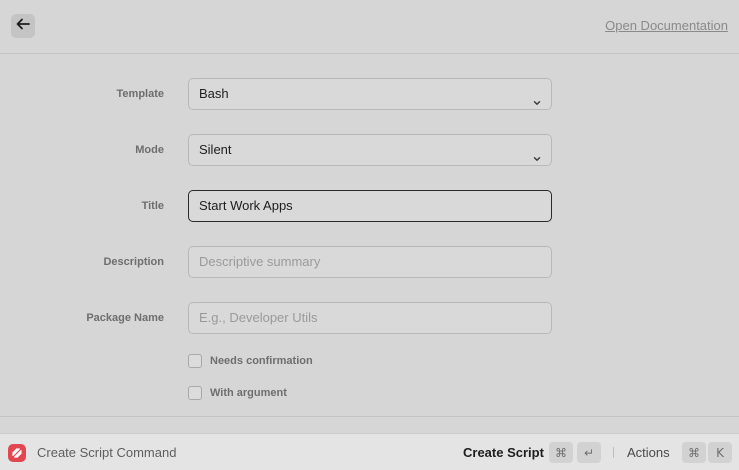  I want to click on raycast-icon, so click(17, 453).